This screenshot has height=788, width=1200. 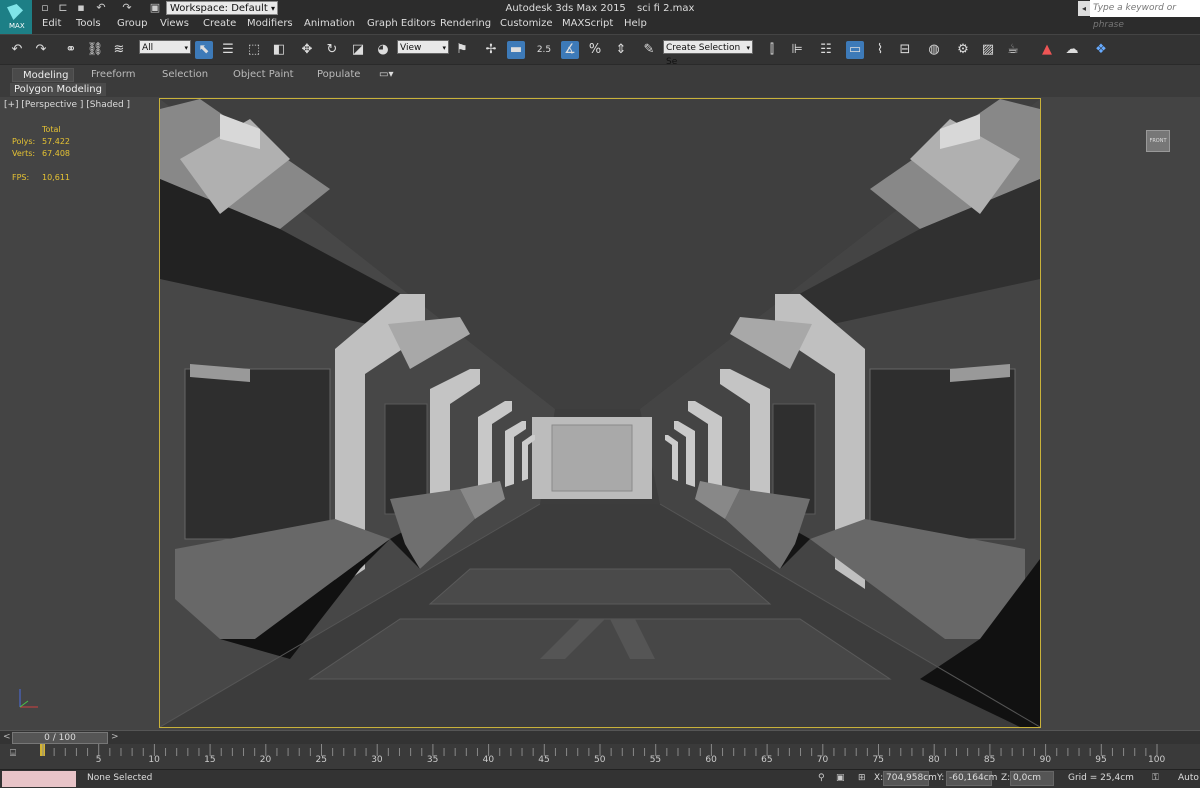 What do you see at coordinates (165, 47) in the screenshot?
I see `selection-filter-dropdown: All ▾` at bounding box center [165, 47].